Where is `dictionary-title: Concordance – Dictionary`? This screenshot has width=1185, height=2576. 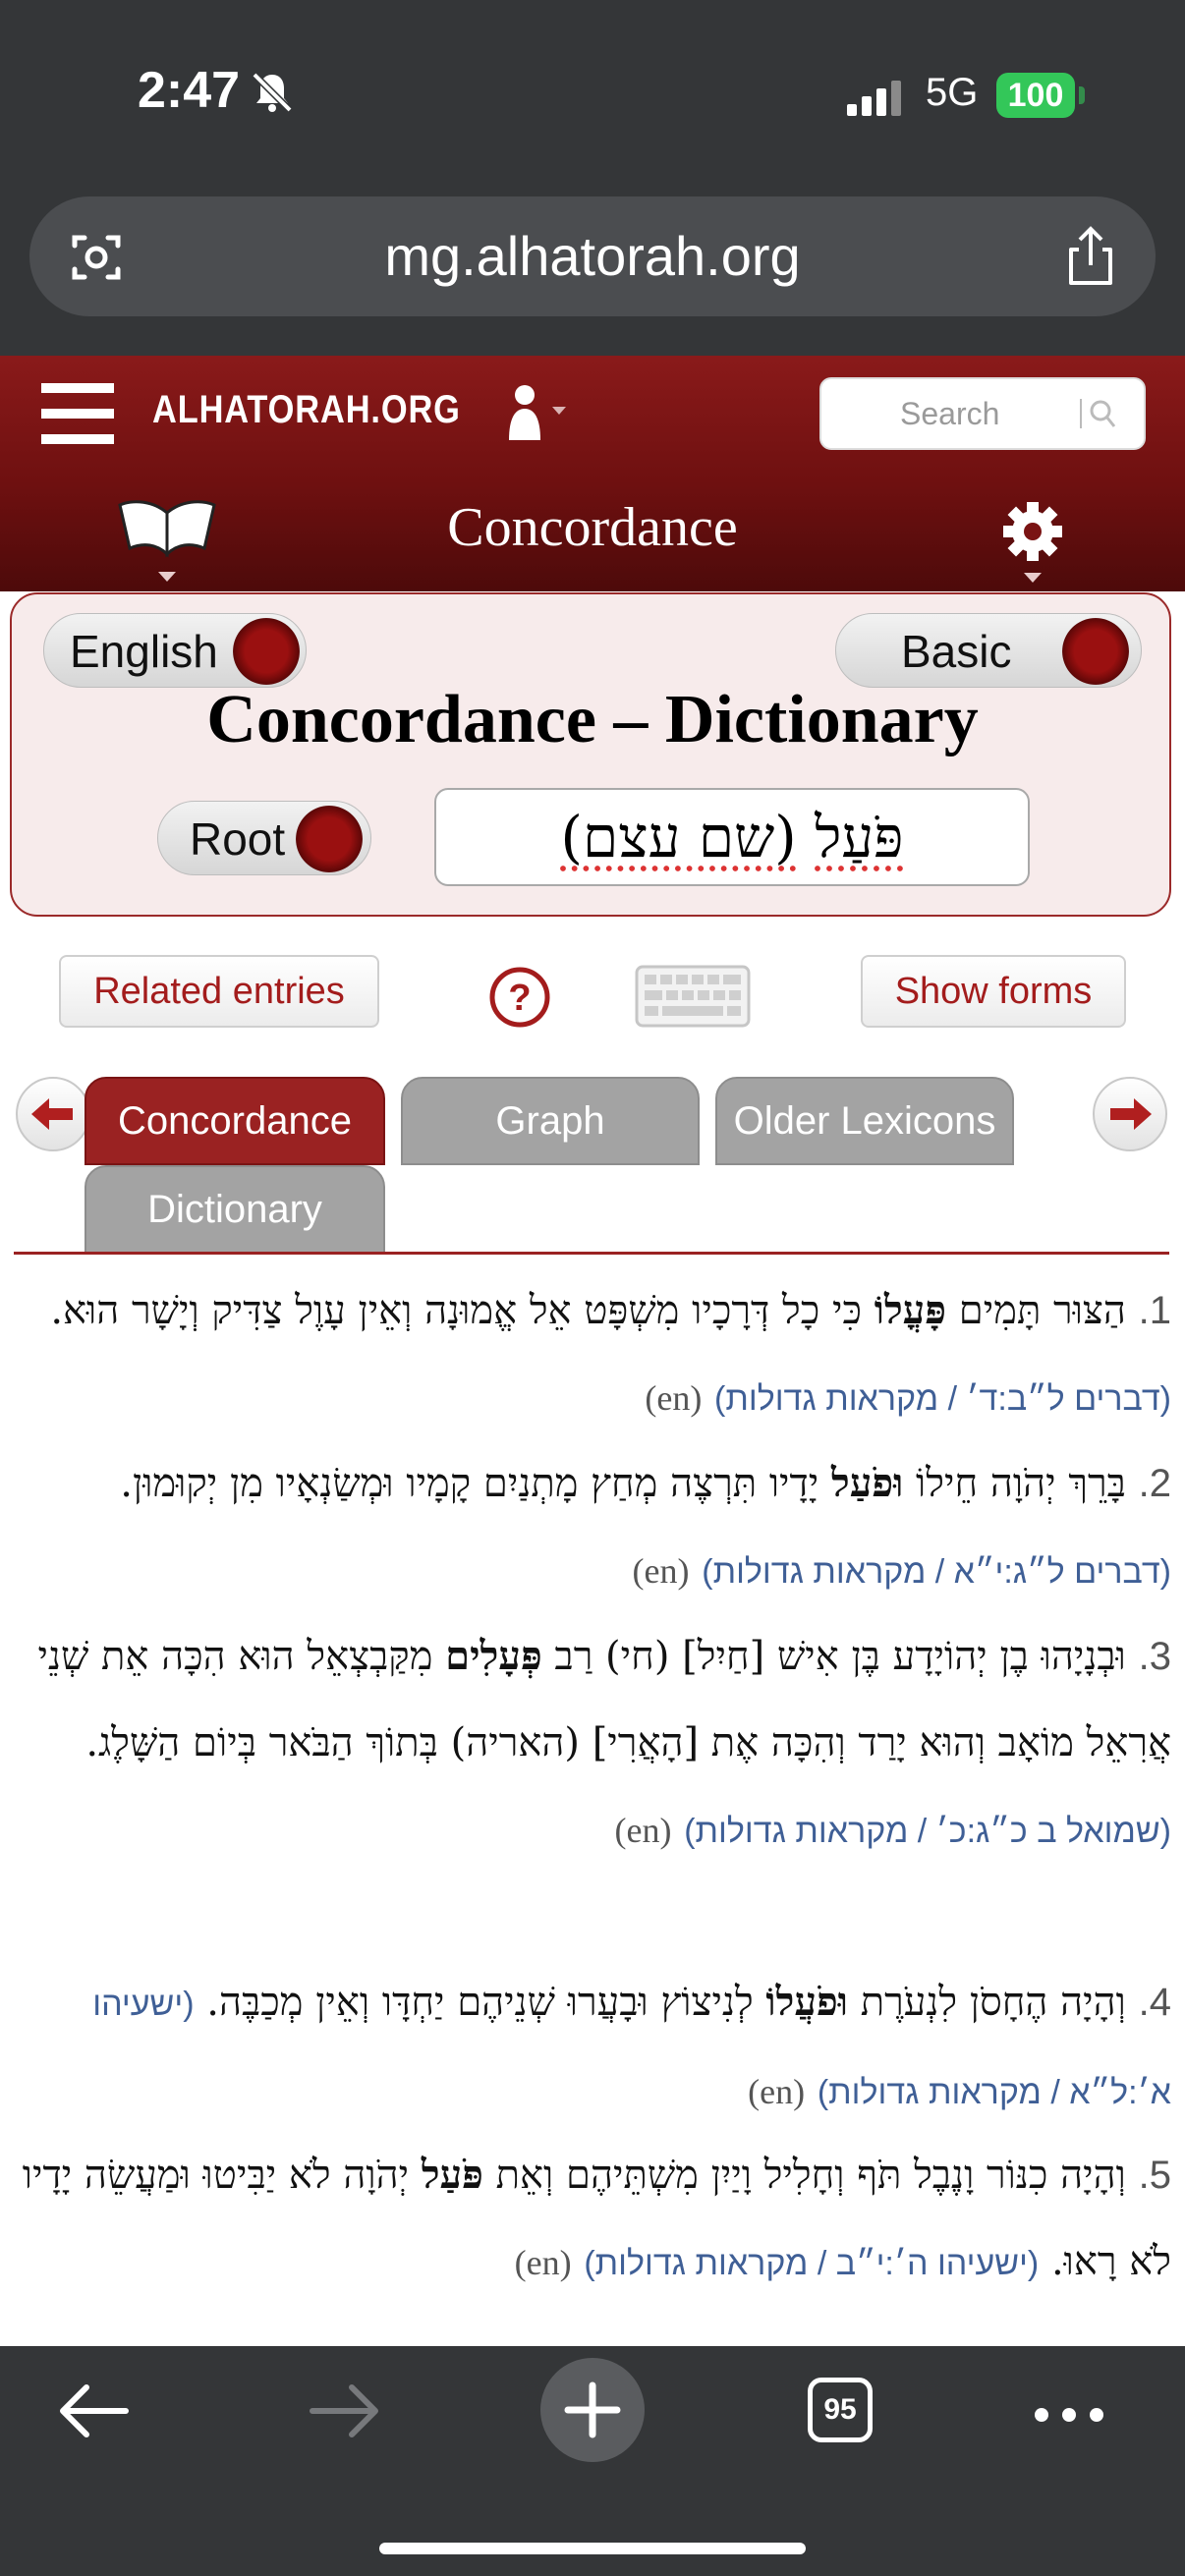
dictionary-title: Concordance – Dictionary is located at coordinates (592, 719).